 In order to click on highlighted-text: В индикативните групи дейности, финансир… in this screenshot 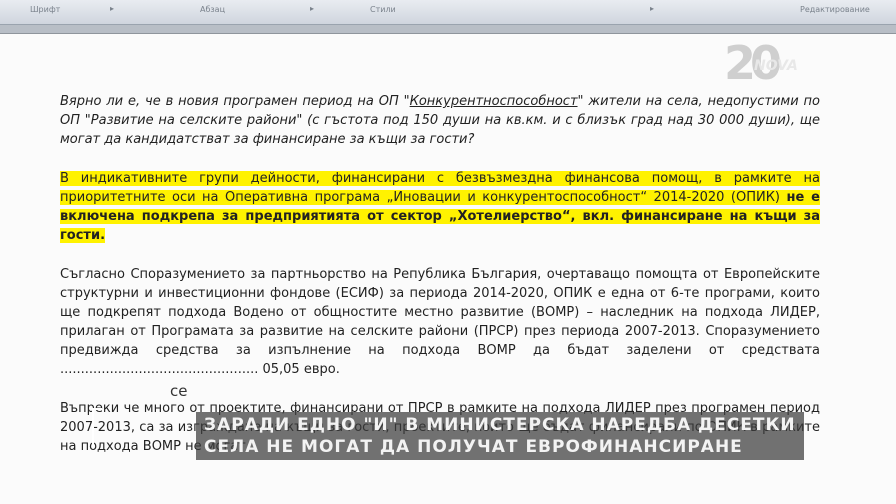, I will do `click(440, 188)`.